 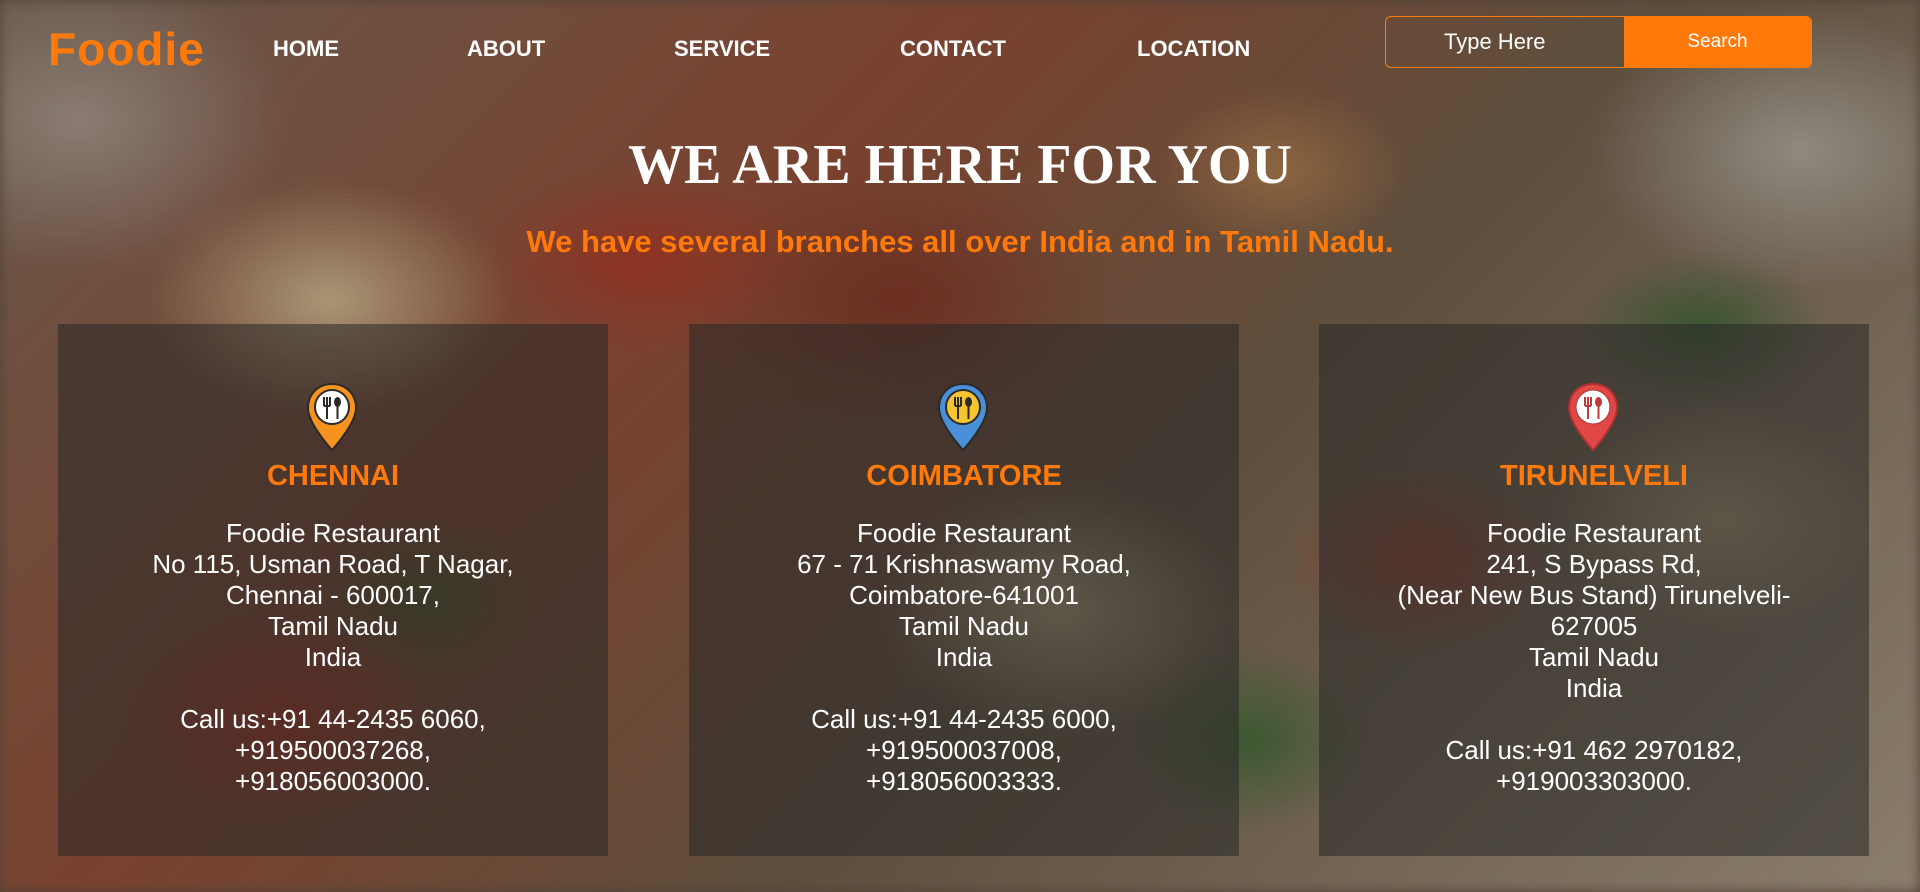 I want to click on phone-line: +919003303000., so click(x=1594, y=781).